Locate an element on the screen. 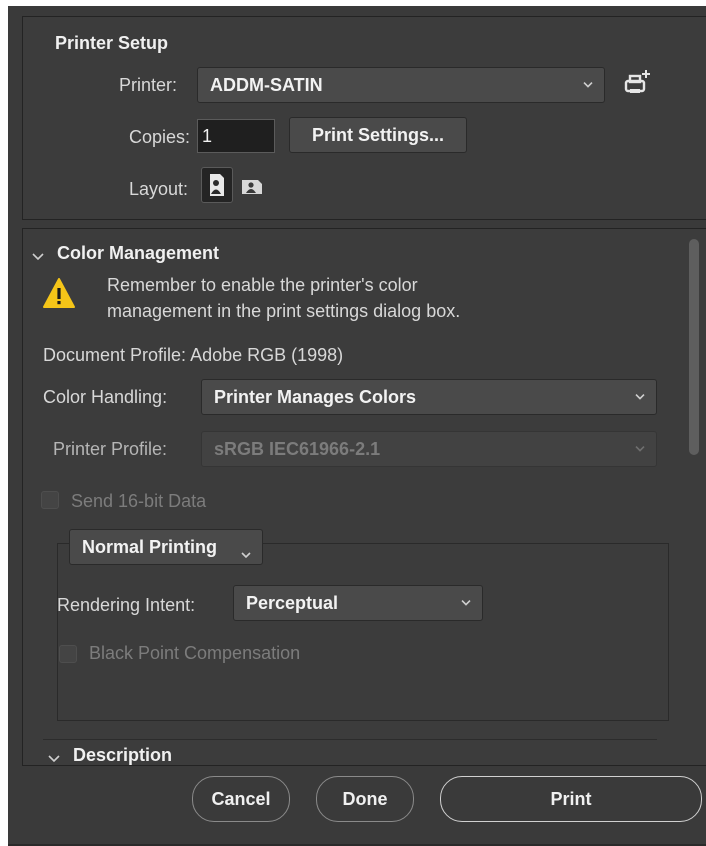 Image resolution: width=706 pixels, height=846 pixels. description-heading: Description is located at coordinates (123, 755).